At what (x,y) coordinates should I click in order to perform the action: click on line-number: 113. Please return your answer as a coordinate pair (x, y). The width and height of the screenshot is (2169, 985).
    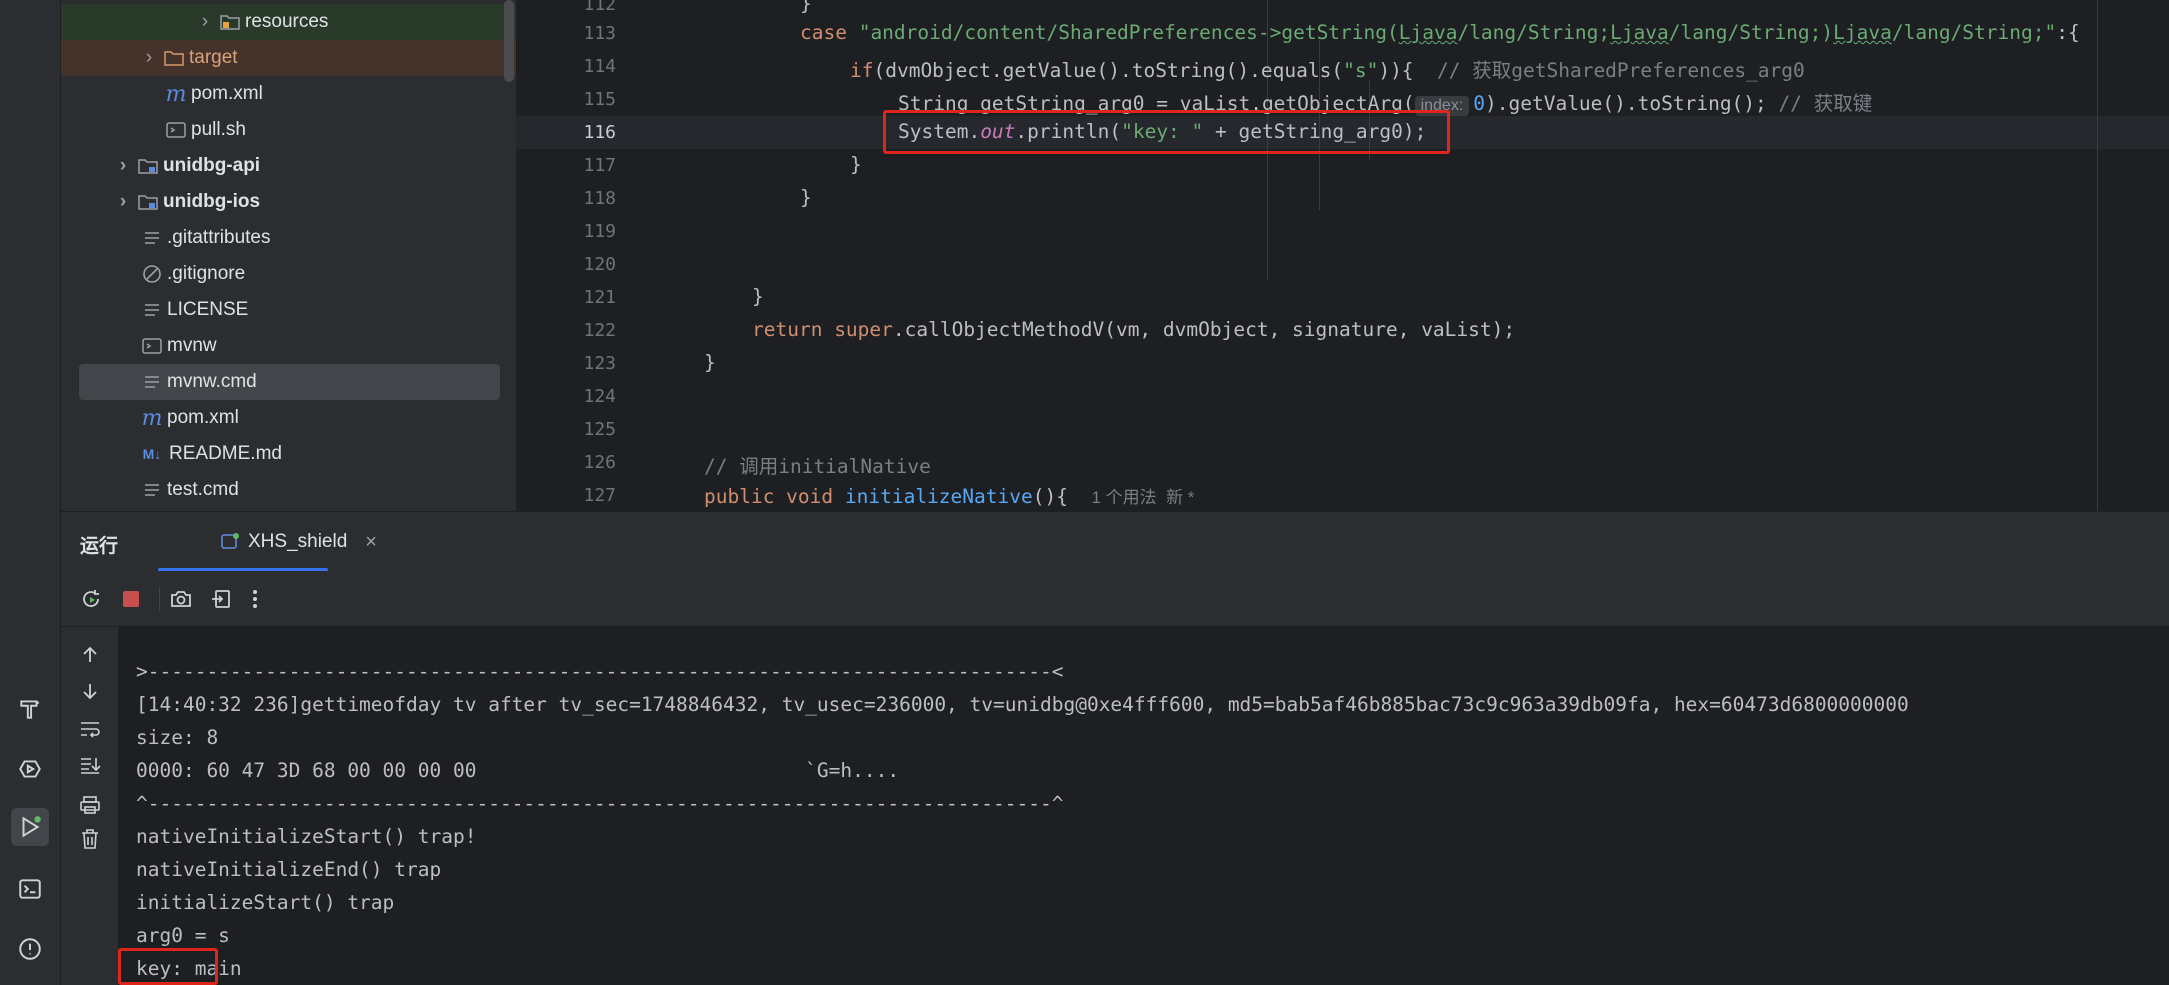
    Looking at the image, I should click on (599, 33).